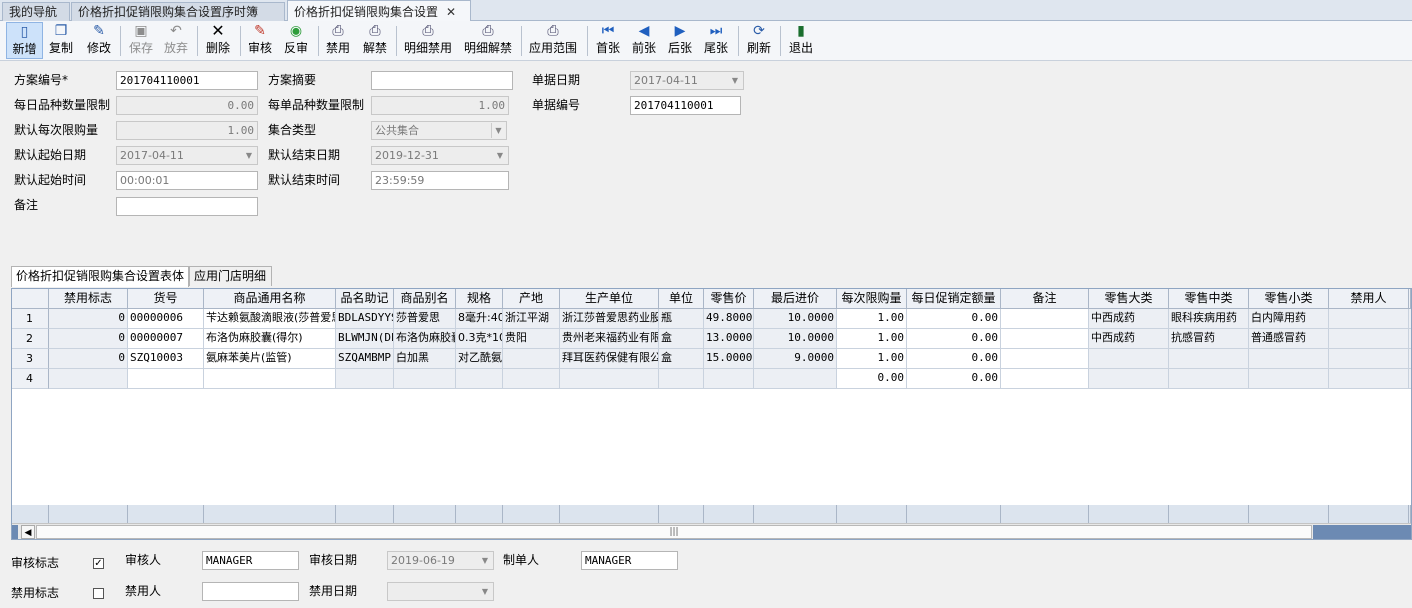 This screenshot has width=1412, height=608. I want to click on scrollbar-track, so click(1362, 532).